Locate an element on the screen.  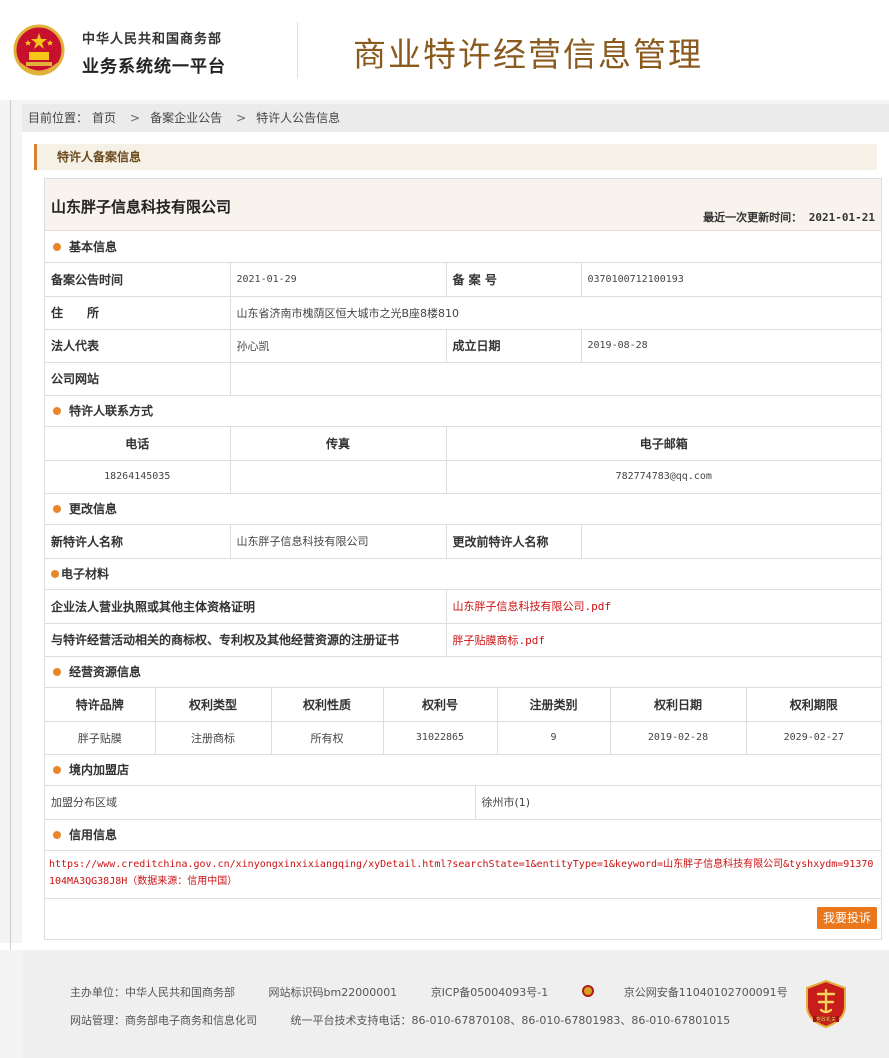
field-label: 更改前特许人名称 is located at coordinates (513, 542).